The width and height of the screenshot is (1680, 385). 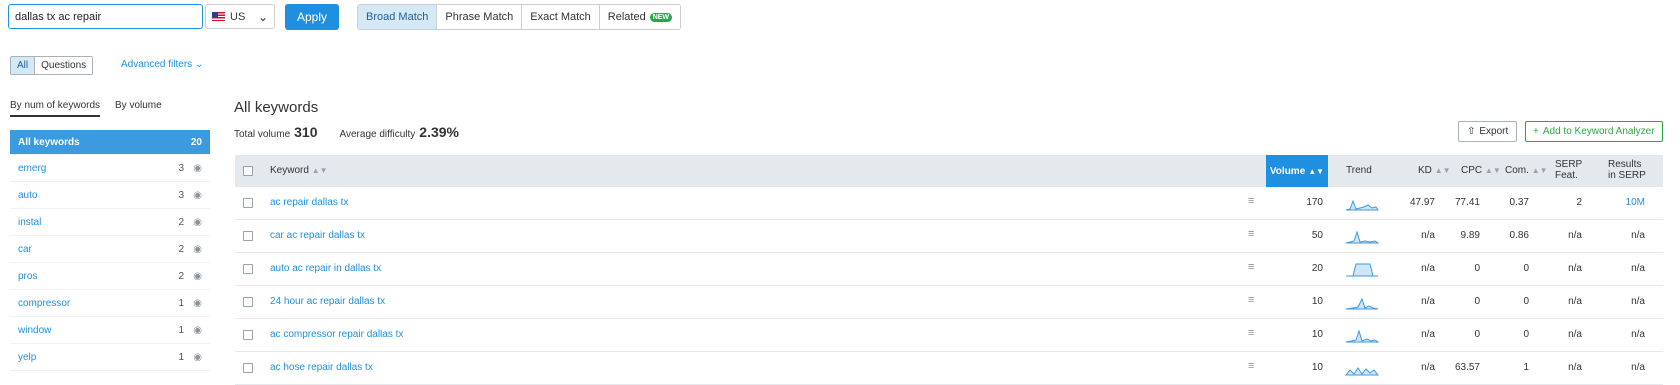 What do you see at coordinates (1297, 171) in the screenshot?
I see `column-volume: Volume ▲▼` at bounding box center [1297, 171].